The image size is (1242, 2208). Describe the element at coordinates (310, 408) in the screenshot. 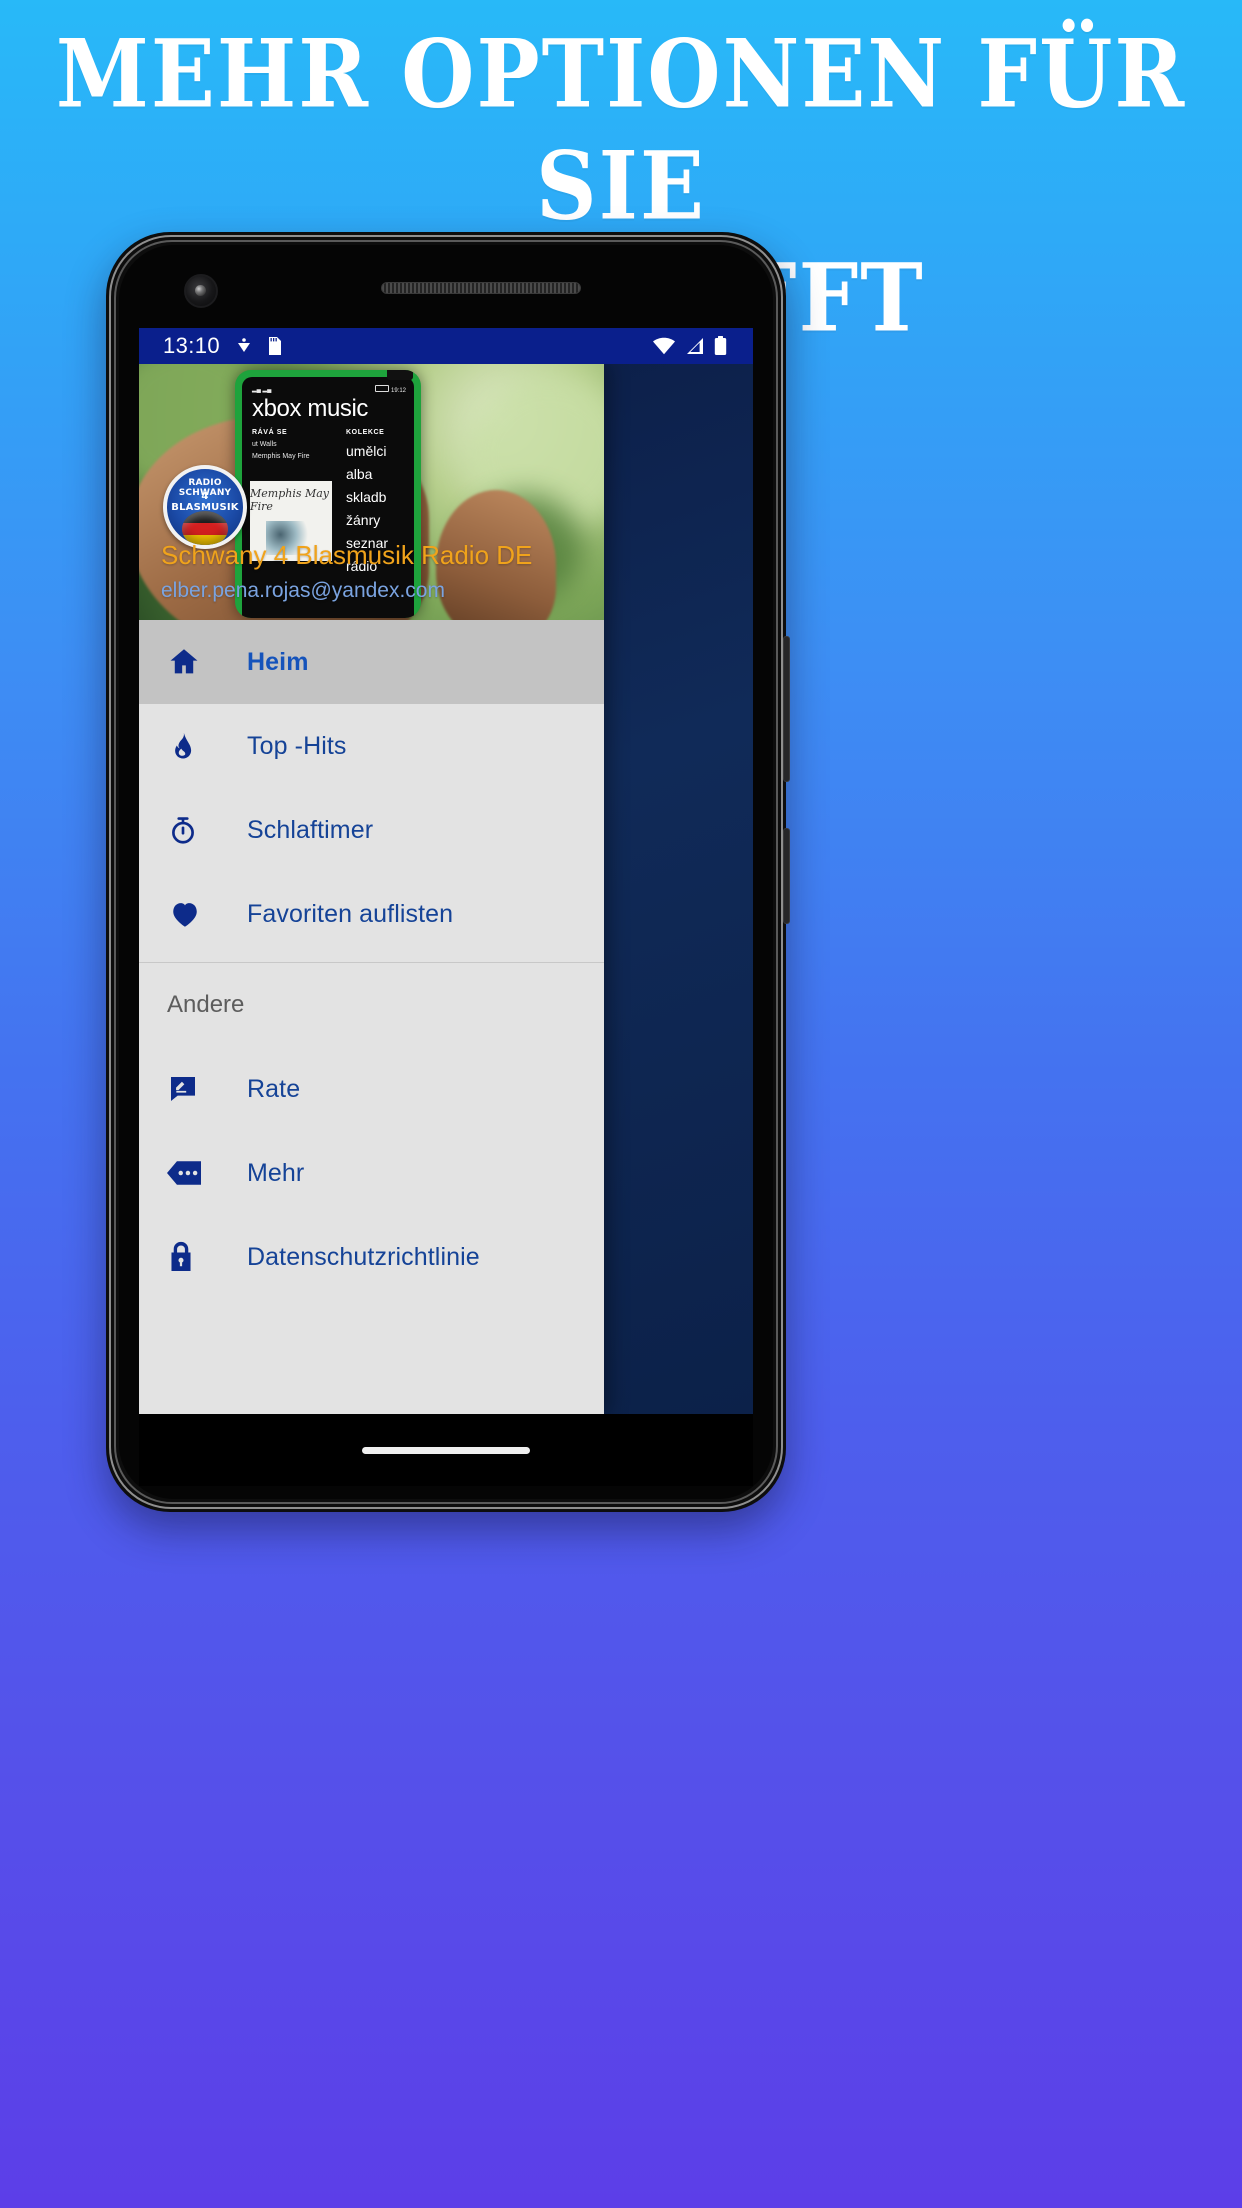

I see `nokia-screen-title: xbox music` at that location.